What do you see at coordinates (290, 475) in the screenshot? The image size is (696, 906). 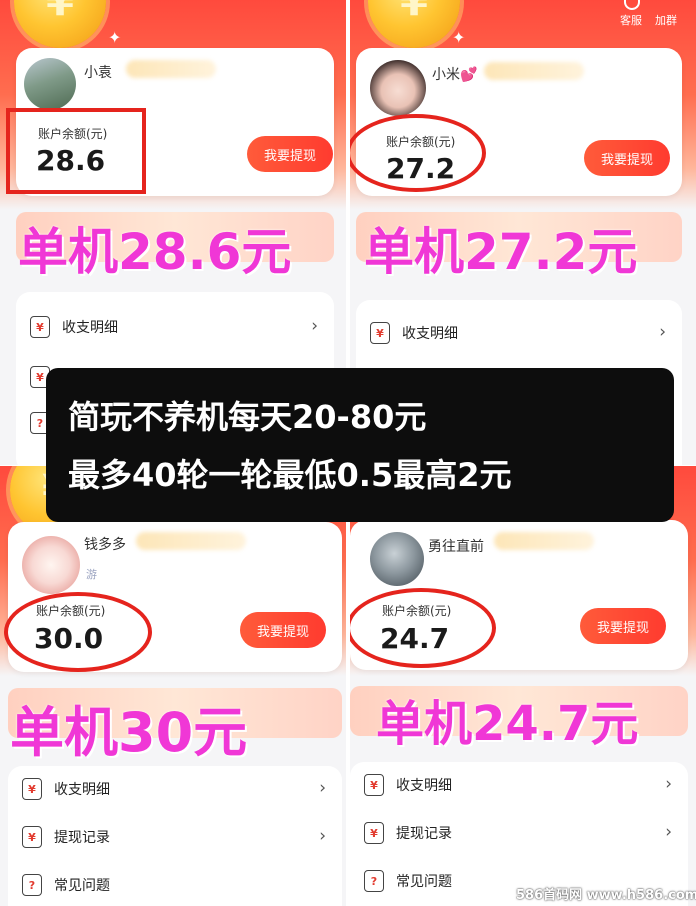 I see `caption-line-2: 最多40轮一轮最低0.5最高2元` at bounding box center [290, 475].